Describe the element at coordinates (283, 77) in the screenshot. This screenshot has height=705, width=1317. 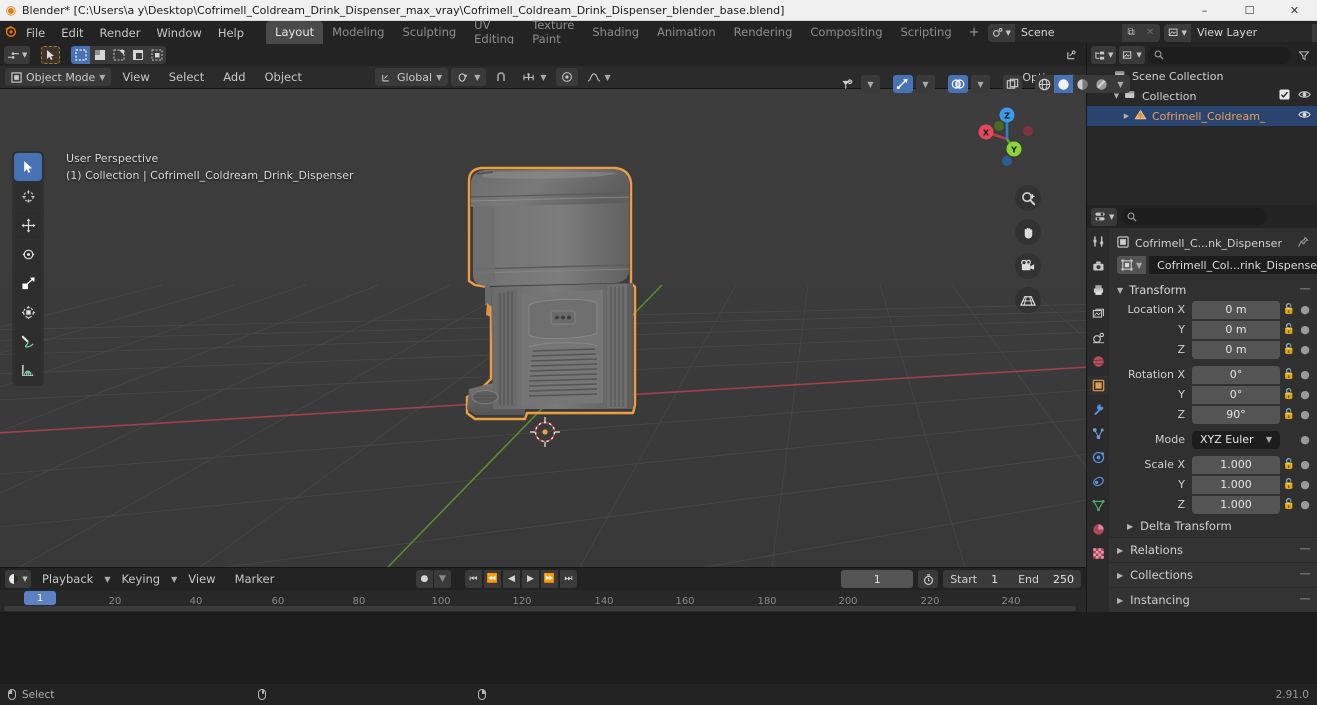
I see `viewport-menu-object: Object` at that location.